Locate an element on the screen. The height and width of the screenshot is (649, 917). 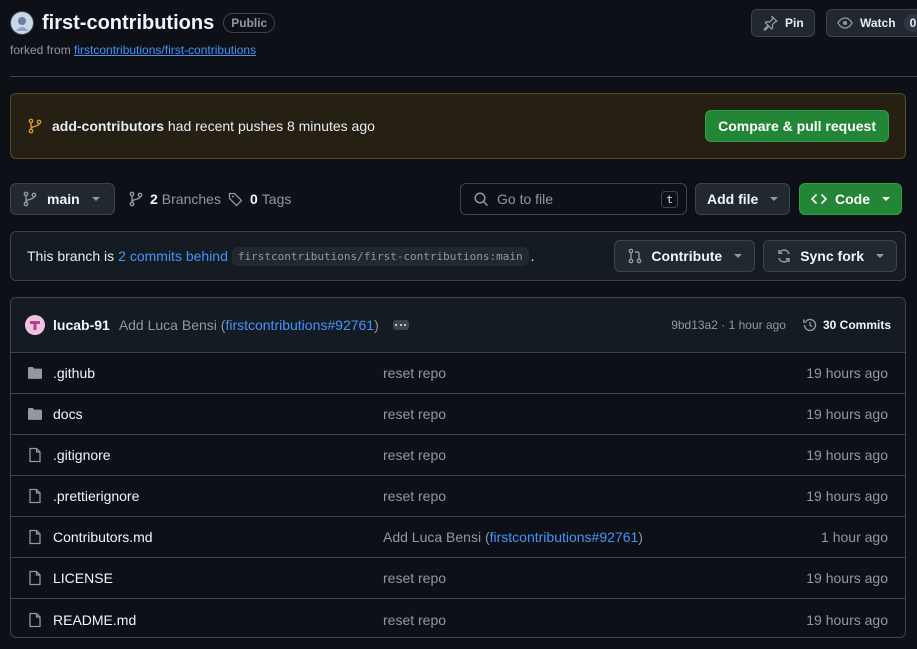
file-row: README.md reset repo 19 hours ago is located at coordinates (458, 618).